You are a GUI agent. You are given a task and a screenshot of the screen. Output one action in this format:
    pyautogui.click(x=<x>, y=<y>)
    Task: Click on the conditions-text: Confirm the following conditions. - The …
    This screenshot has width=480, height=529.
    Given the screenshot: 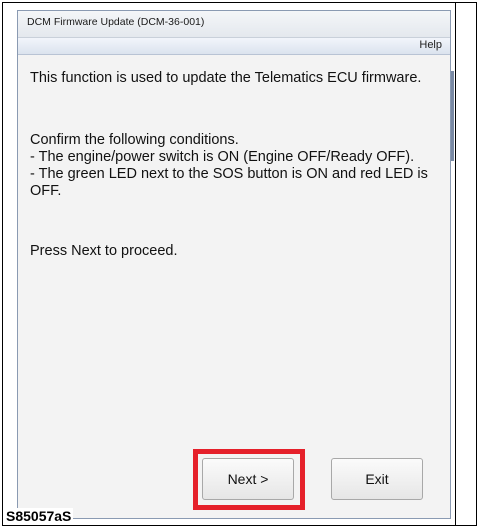 What is the action you would take?
    pyautogui.click(x=229, y=165)
    